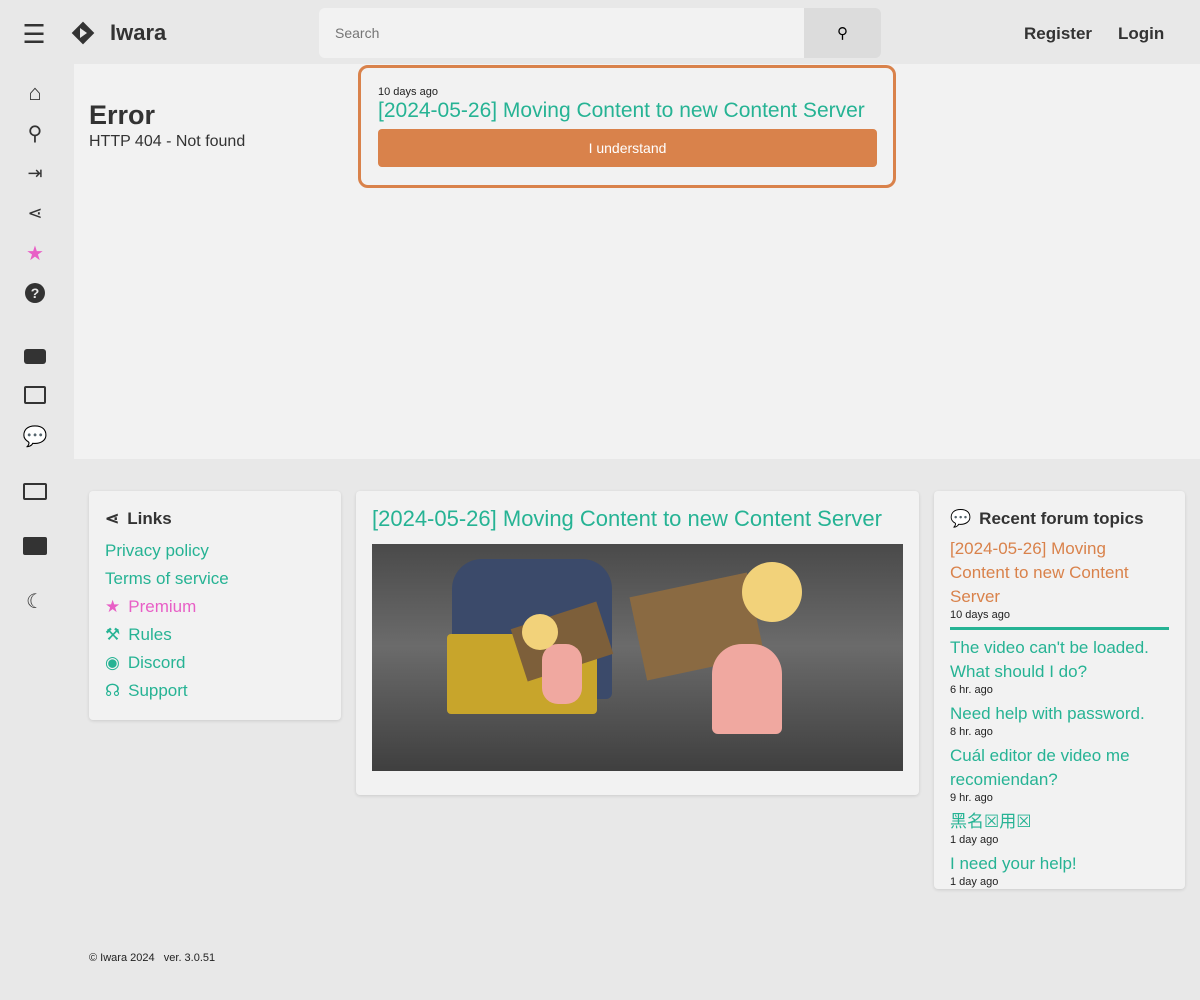  I want to click on version: ver. 3.0.51, so click(189, 958).